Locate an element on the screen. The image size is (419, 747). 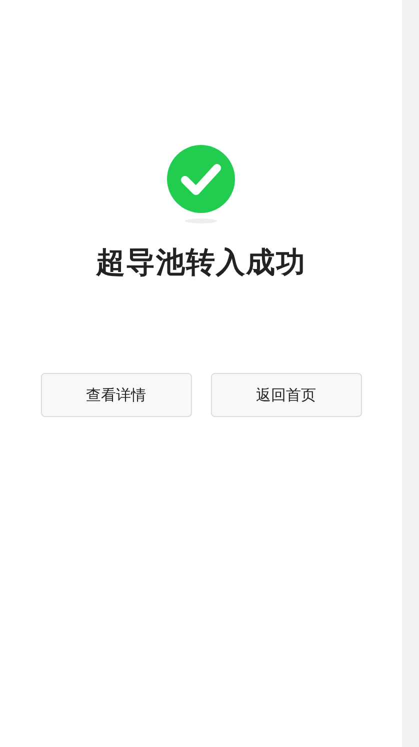
checkmark-icon is located at coordinates (201, 185).